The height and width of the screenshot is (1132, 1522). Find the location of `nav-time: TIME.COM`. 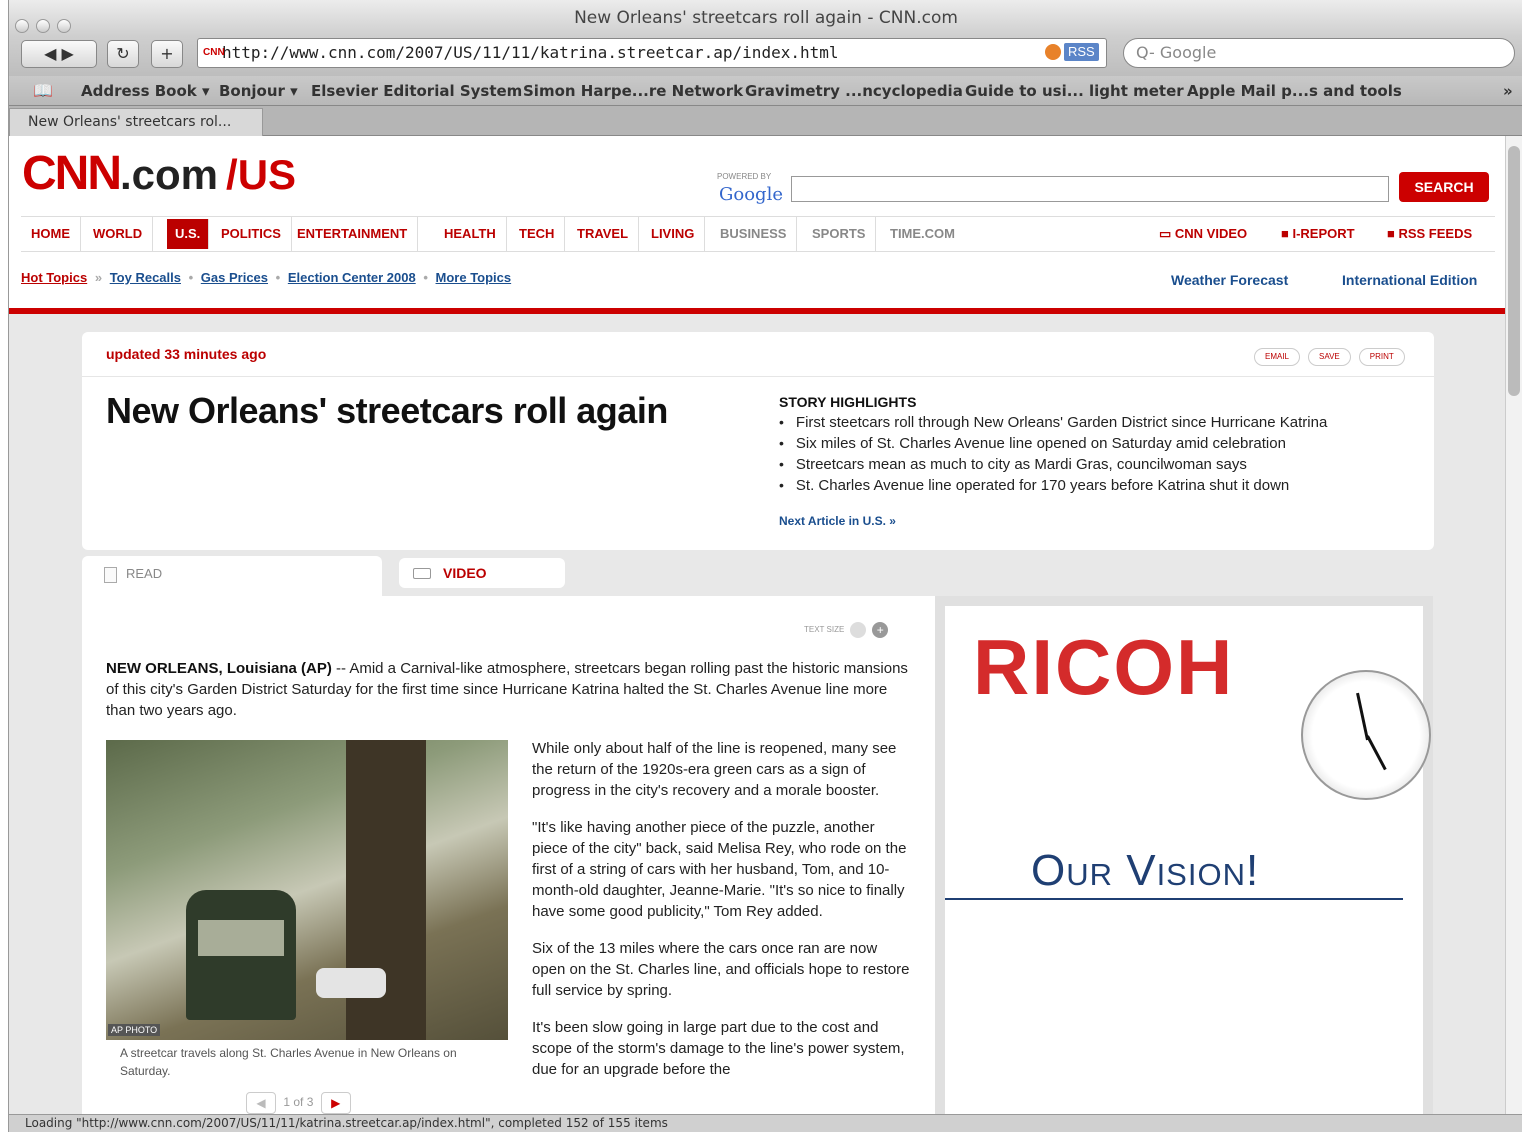

nav-time: TIME.COM is located at coordinates (922, 234).